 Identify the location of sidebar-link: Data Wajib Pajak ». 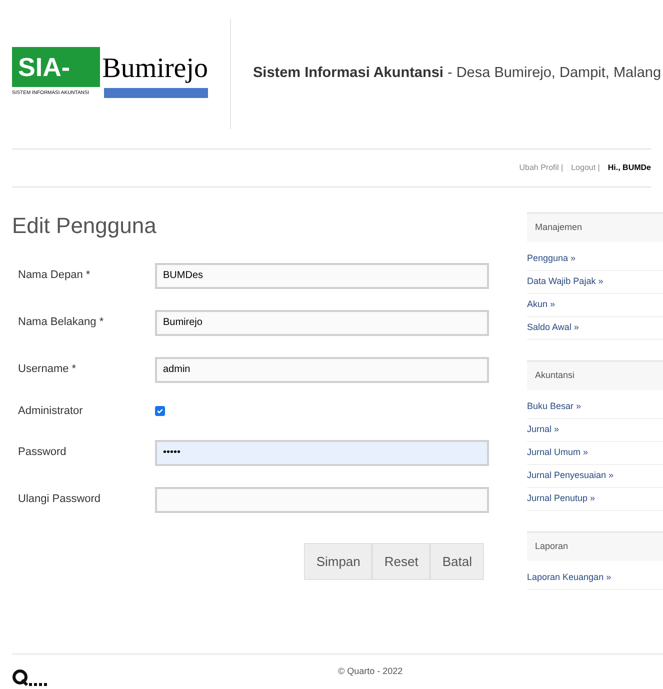
(565, 282).